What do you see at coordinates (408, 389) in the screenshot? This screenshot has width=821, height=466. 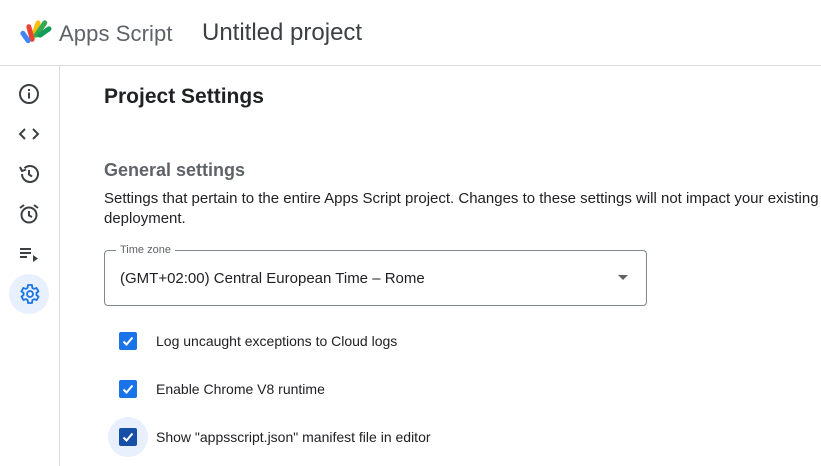 I see `checkbox-row-v8-runtime: Enable Chrome V8 runtime` at bounding box center [408, 389].